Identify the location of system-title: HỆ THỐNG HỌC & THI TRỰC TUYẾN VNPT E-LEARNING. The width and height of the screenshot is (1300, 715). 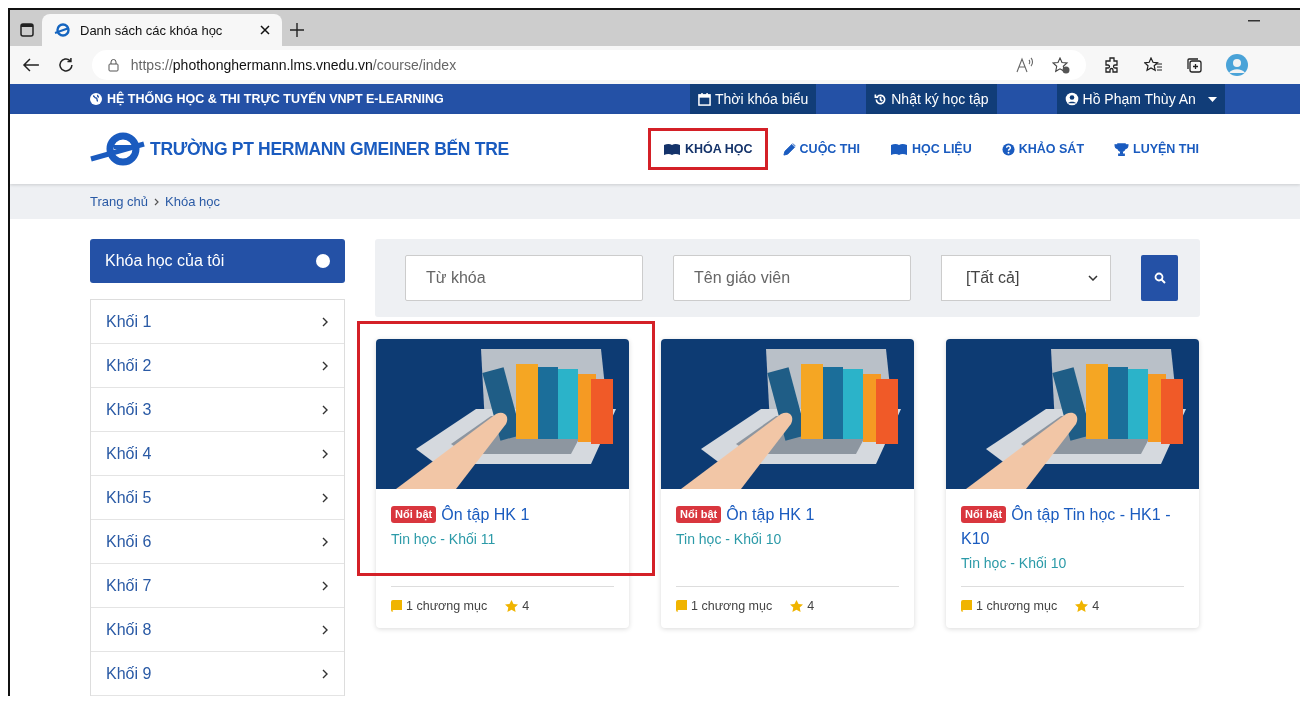
(275, 99).